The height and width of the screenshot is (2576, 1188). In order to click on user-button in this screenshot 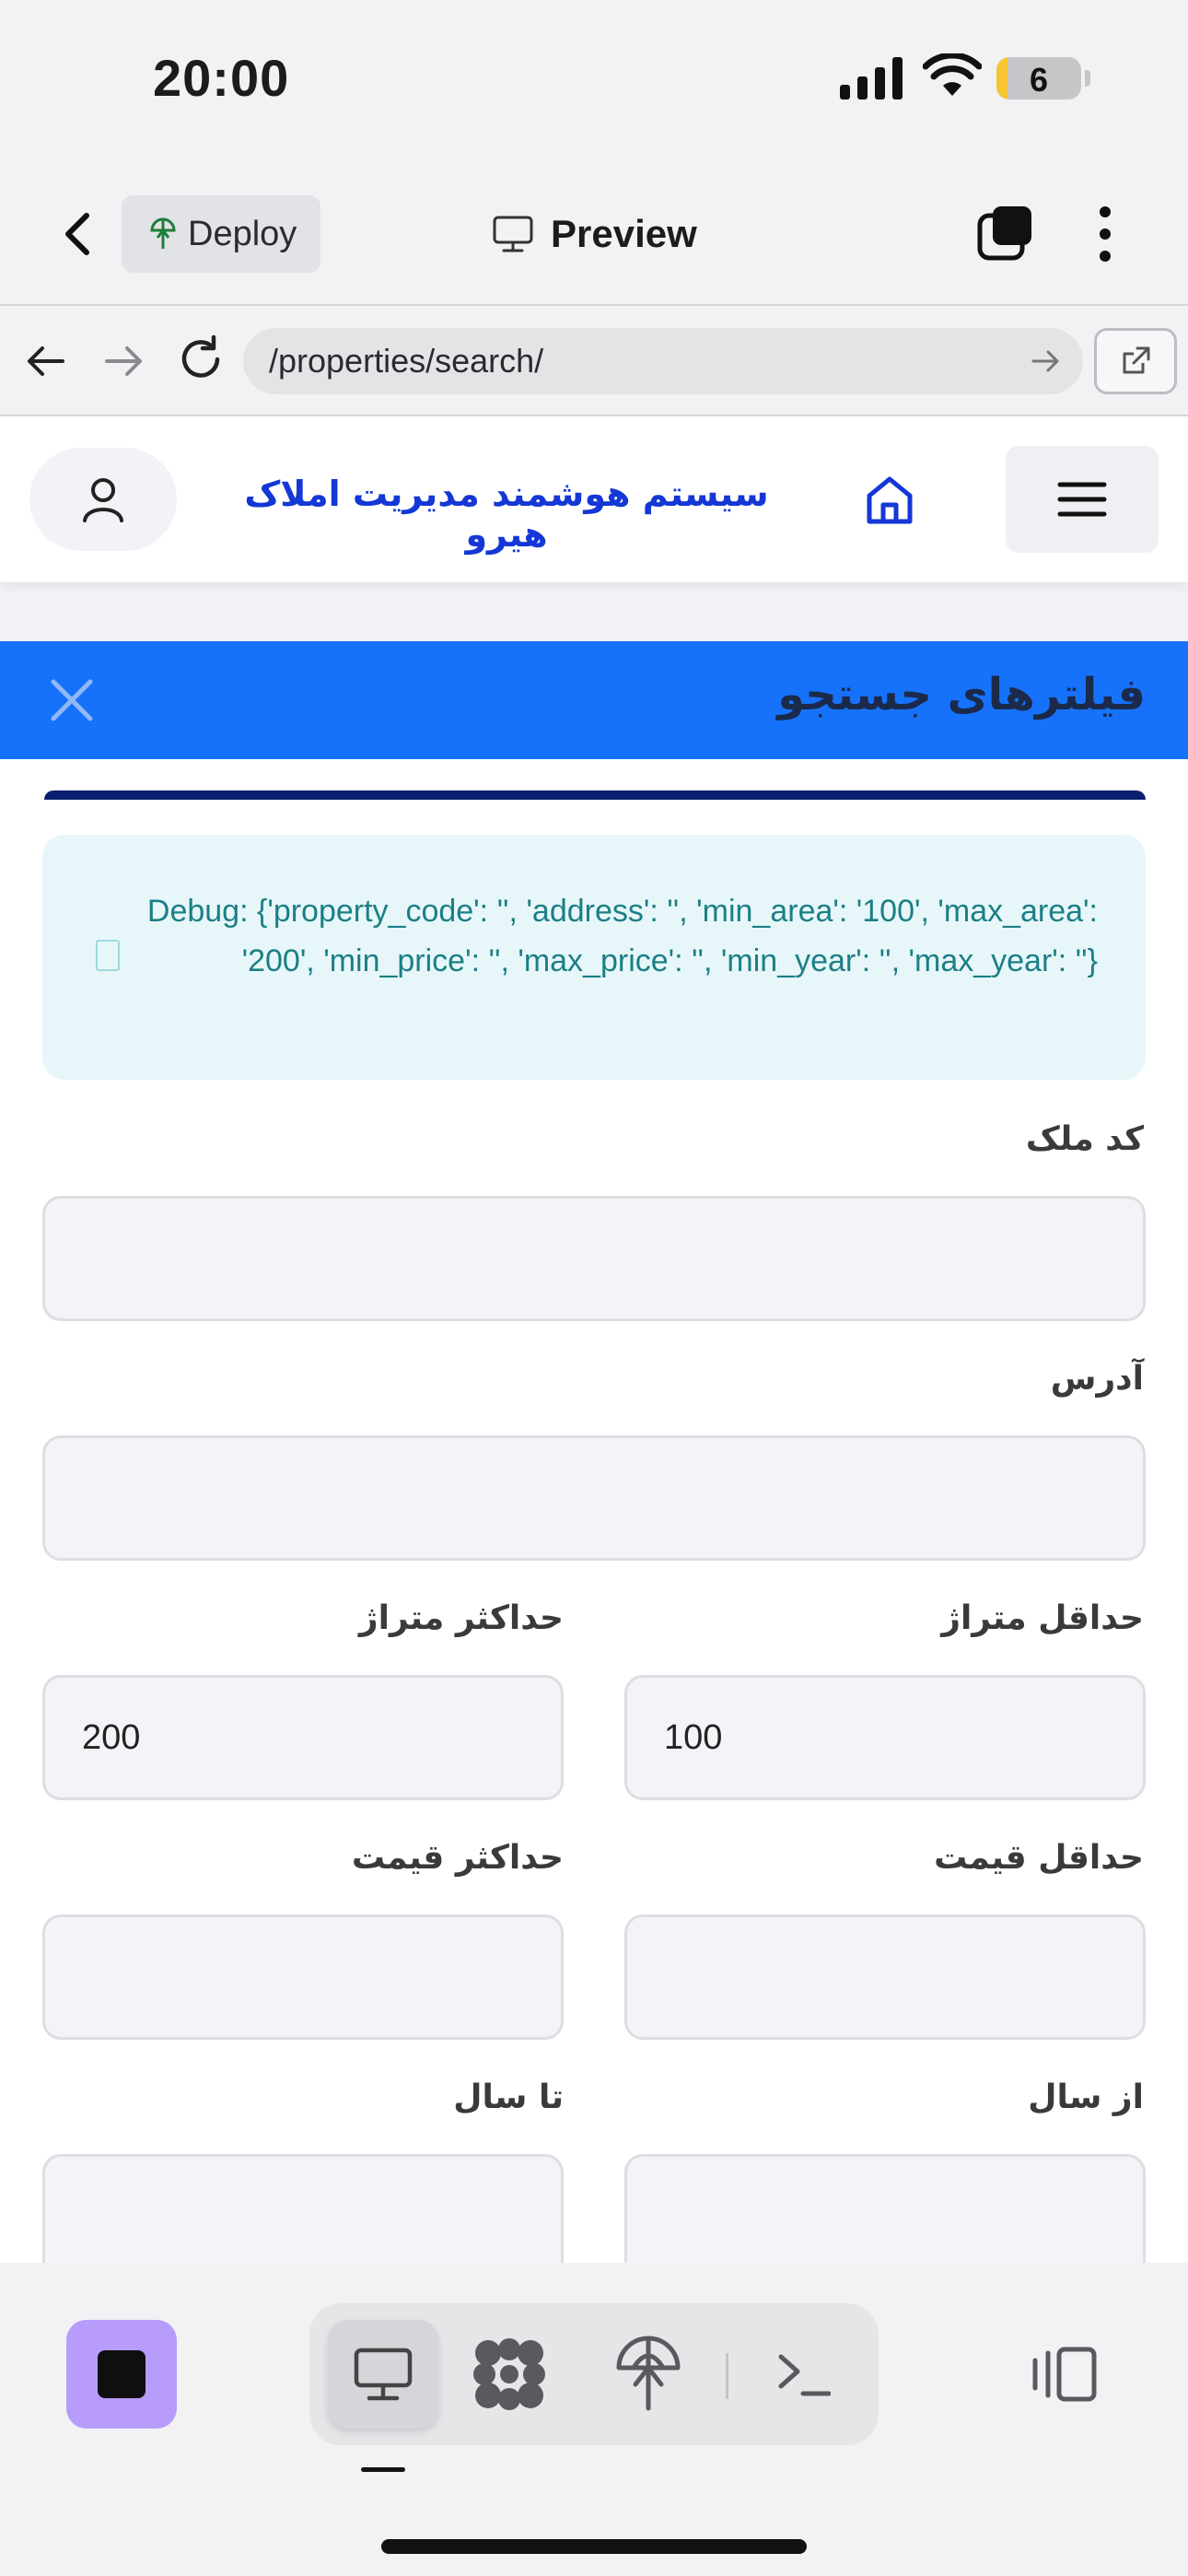, I will do `click(103, 499)`.